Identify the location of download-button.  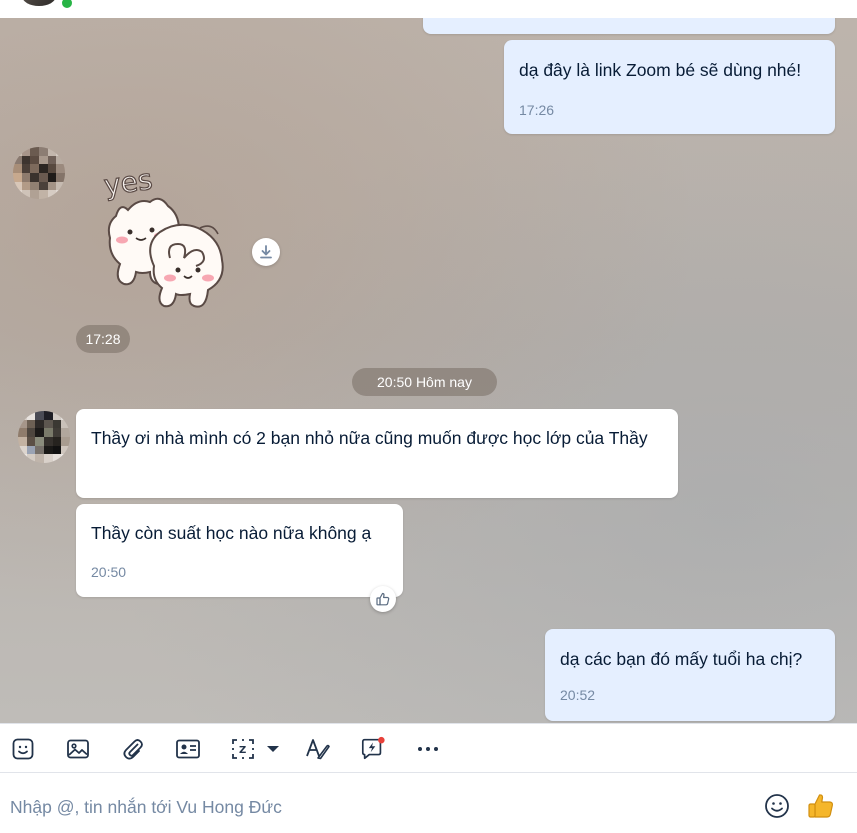
(266, 252).